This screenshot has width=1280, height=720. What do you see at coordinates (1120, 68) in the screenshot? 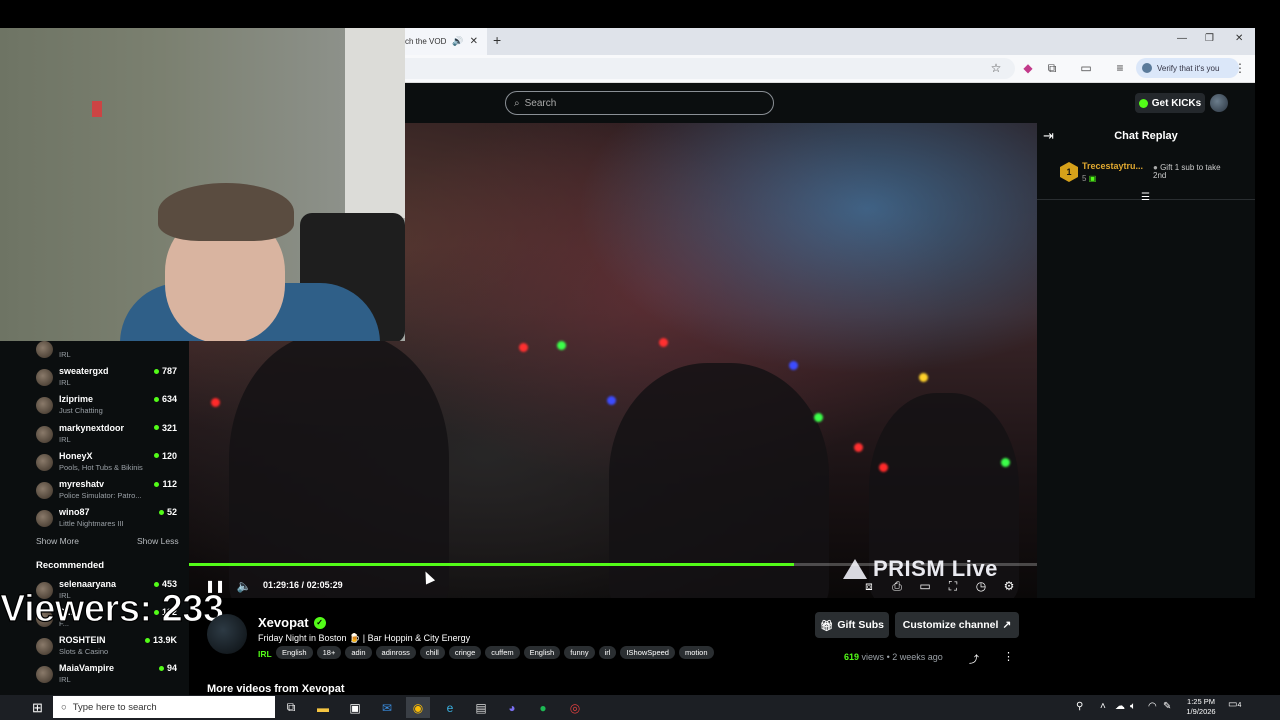
I see `reading-list-icon: ≡` at bounding box center [1120, 68].